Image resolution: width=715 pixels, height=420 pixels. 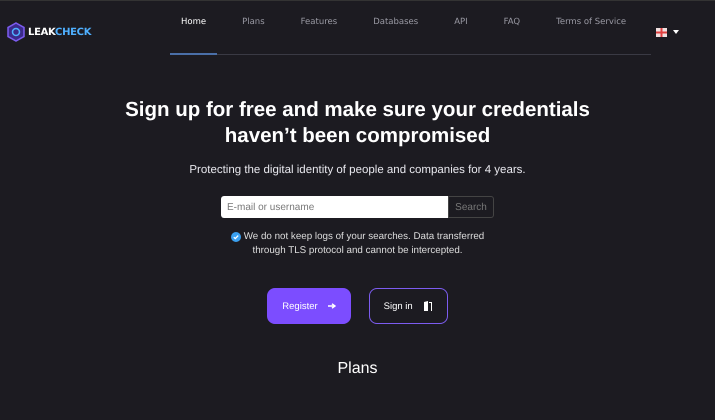 I want to click on sign-in-button: Sign in, so click(x=408, y=306).